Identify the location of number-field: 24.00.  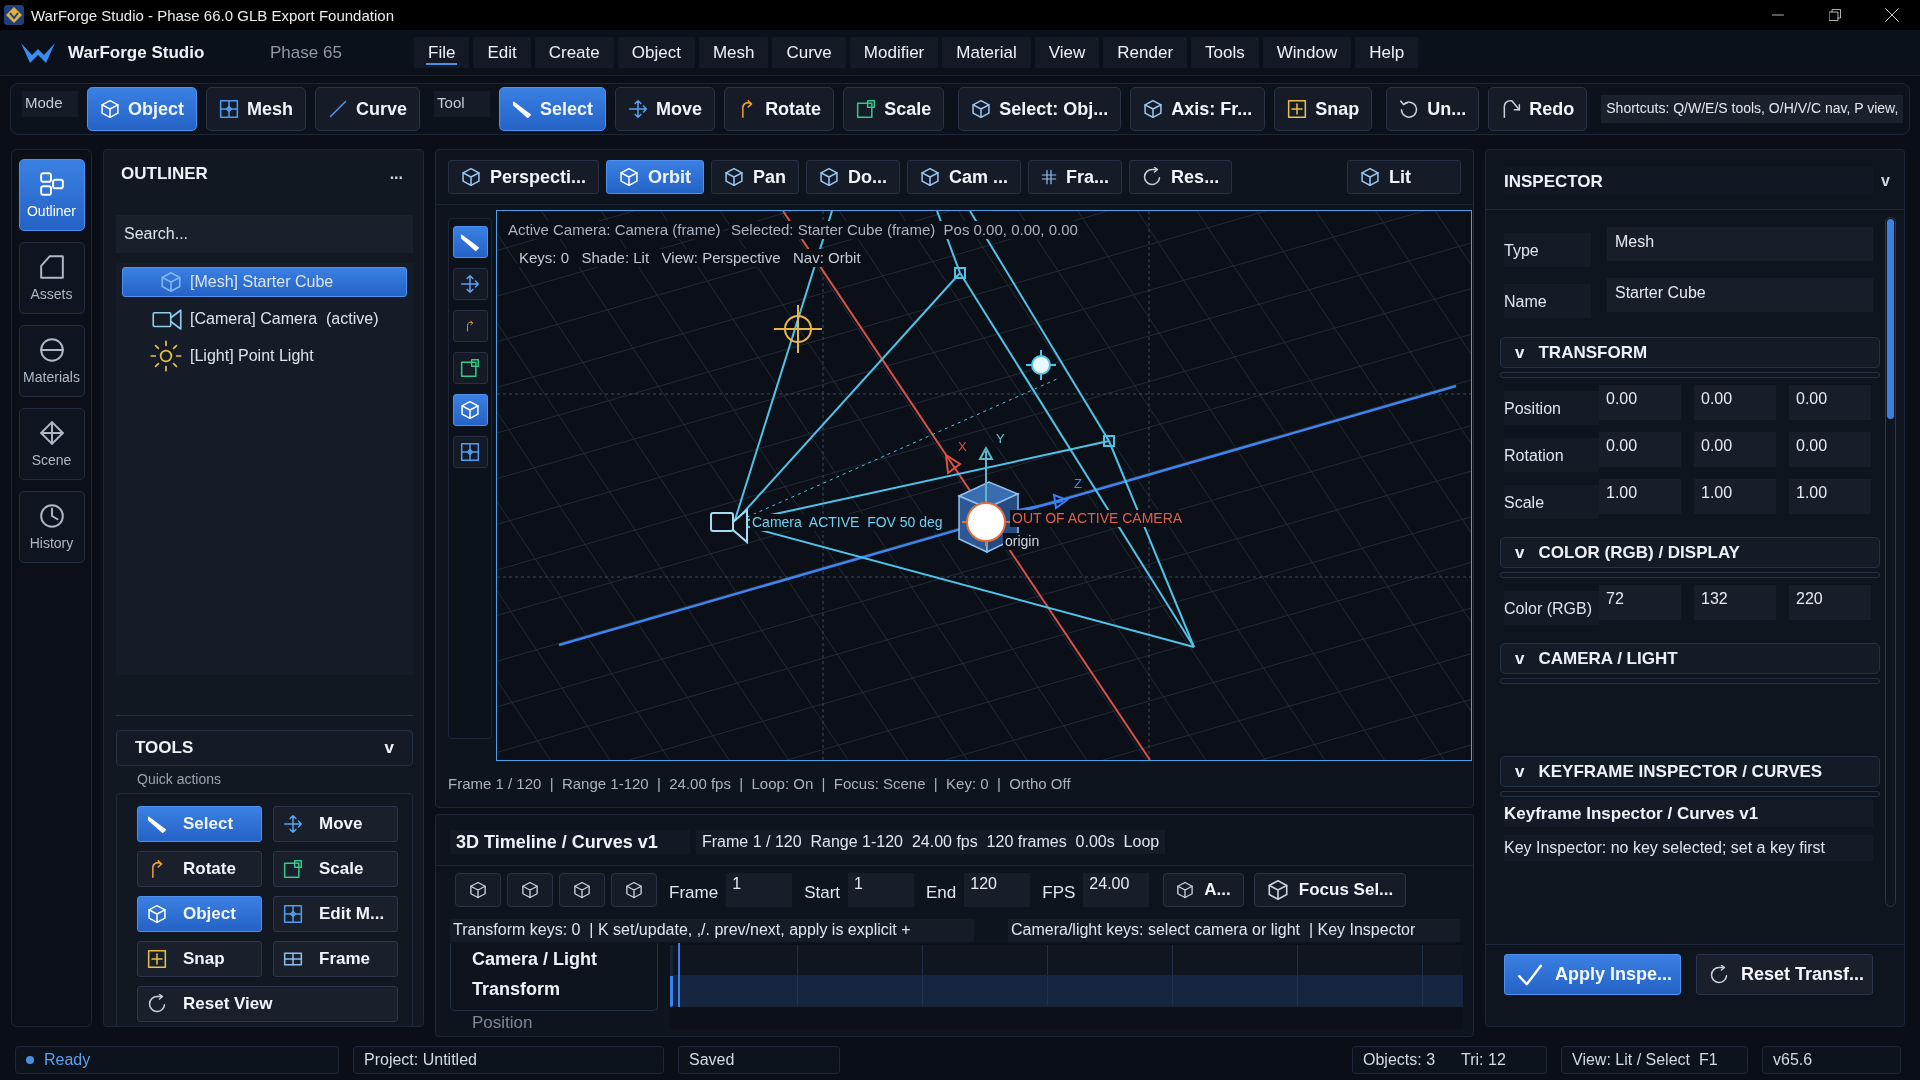
(1116, 890).